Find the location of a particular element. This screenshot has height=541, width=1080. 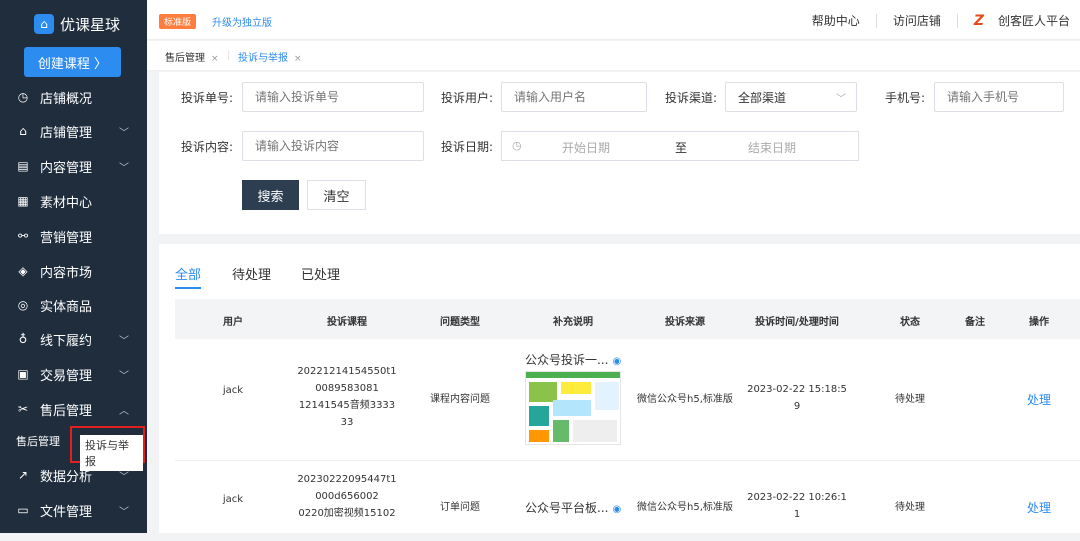

visit-store-link: 访问店铺 is located at coordinates (917, 20).